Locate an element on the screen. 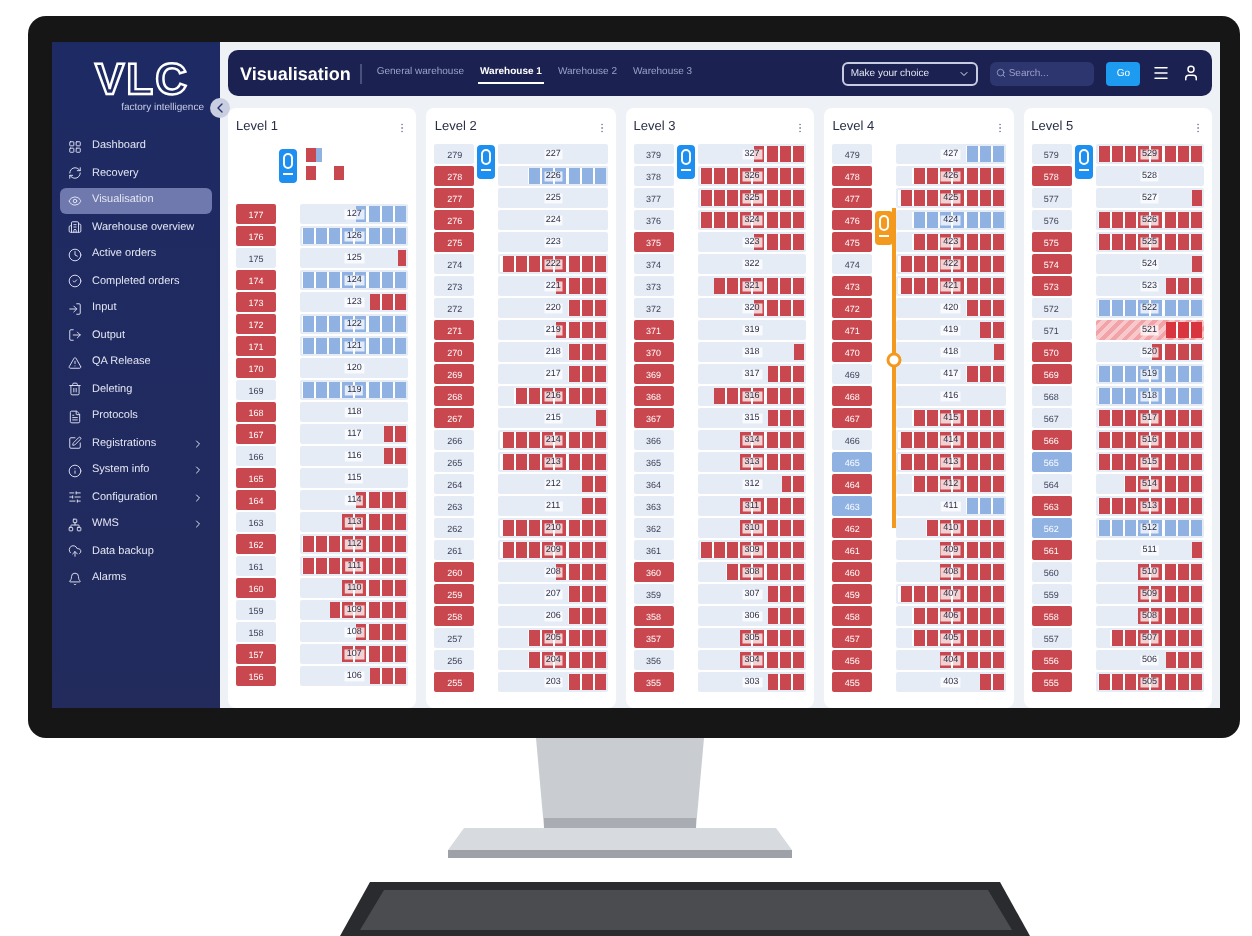 Image resolution: width=1252 pixels, height=936 pixels. menu-button is located at coordinates (1161, 73).